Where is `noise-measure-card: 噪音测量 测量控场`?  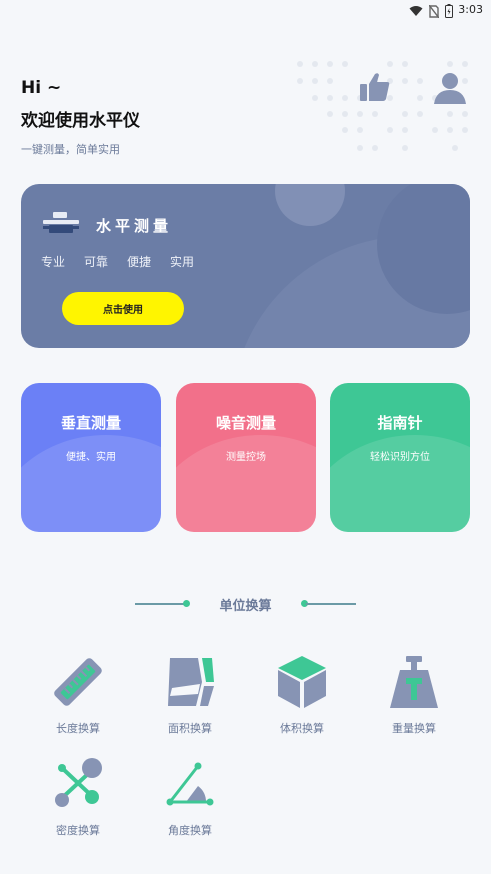 noise-measure-card: 噪音测量 测量控场 is located at coordinates (246, 457).